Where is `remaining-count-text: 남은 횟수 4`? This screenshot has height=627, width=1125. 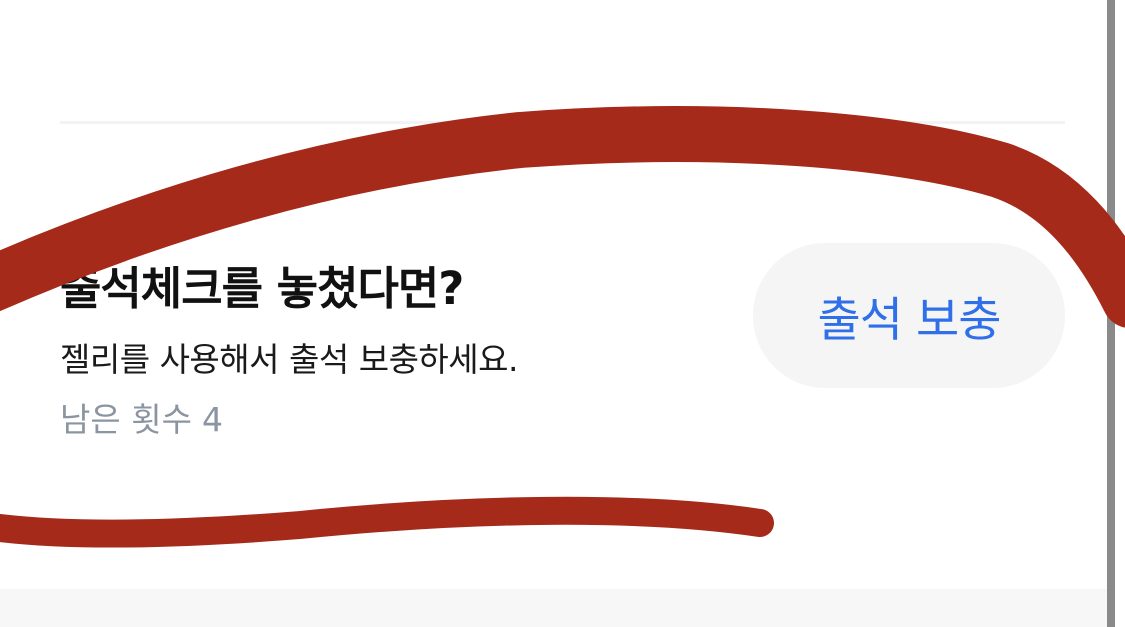
remaining-count-text: 남은 횟수 4 is located at coordinates (146, 417).